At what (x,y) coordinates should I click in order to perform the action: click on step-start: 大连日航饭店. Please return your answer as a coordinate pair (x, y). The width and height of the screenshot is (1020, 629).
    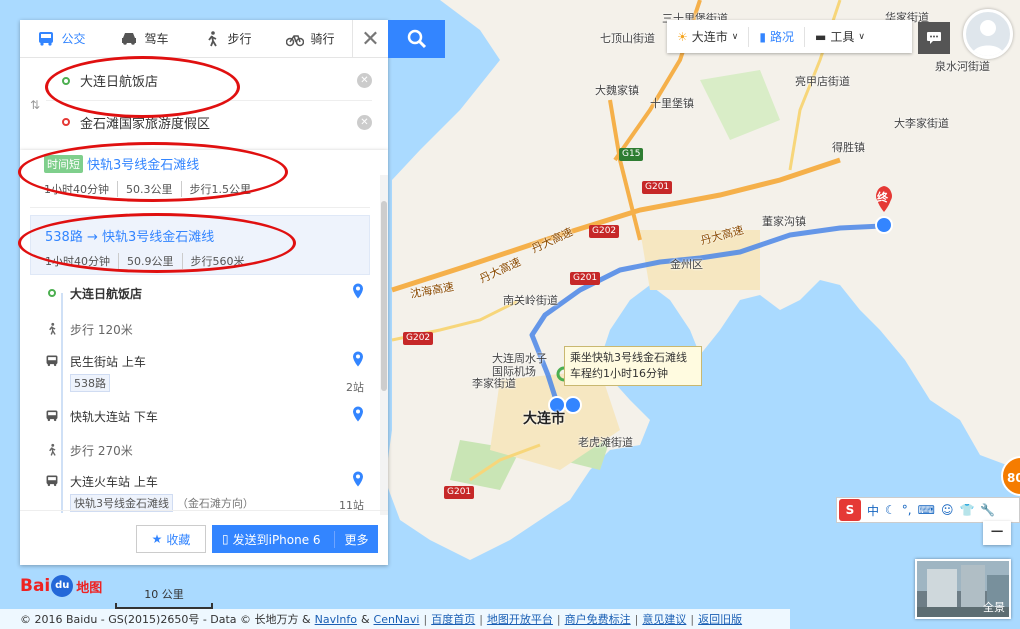
    Looking at the image, I should click on (200, 293).